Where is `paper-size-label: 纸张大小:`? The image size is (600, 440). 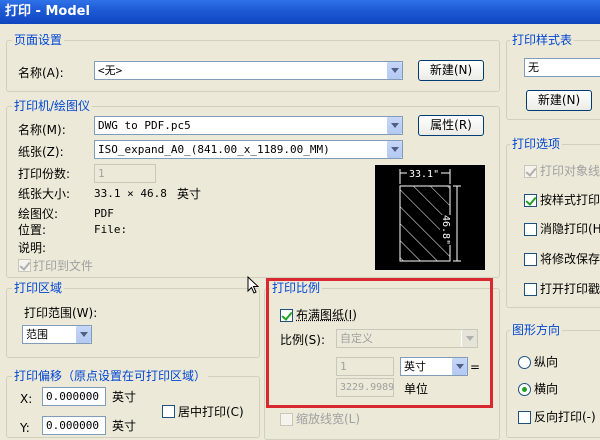
paper-size-label: 纸张大小: is located at coordinates (44, 194).